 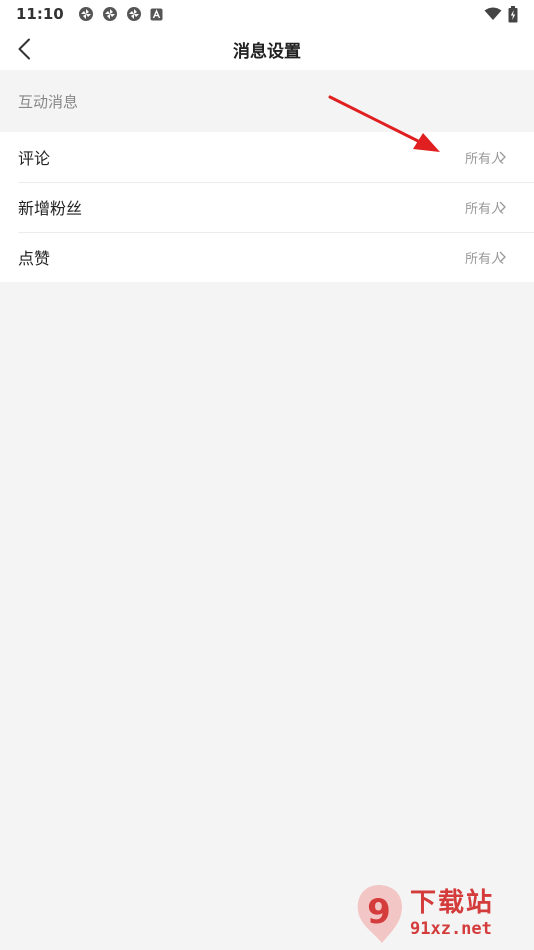 I want to click on a-badge-icon, so click(x=156, y=14).